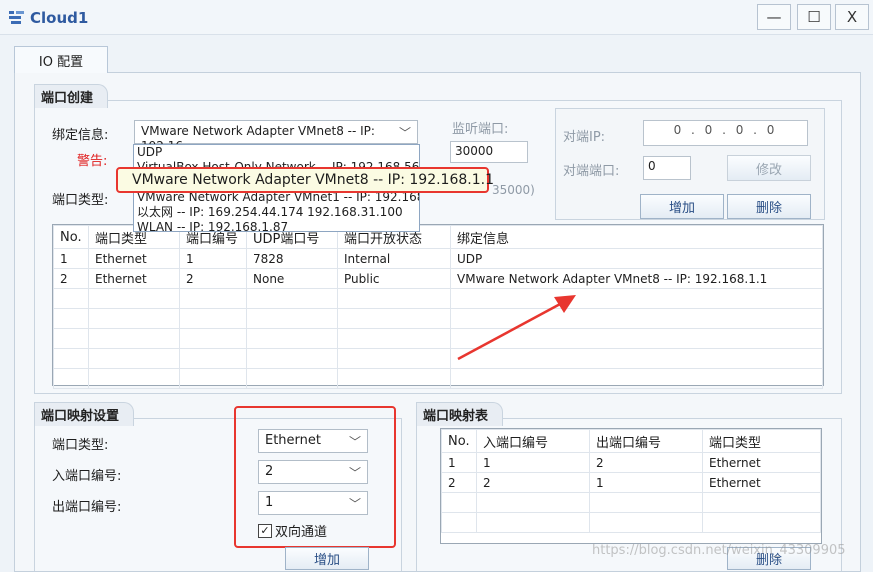  I want to click on checkbox-checked-icon: ✓, so click(265, 530).